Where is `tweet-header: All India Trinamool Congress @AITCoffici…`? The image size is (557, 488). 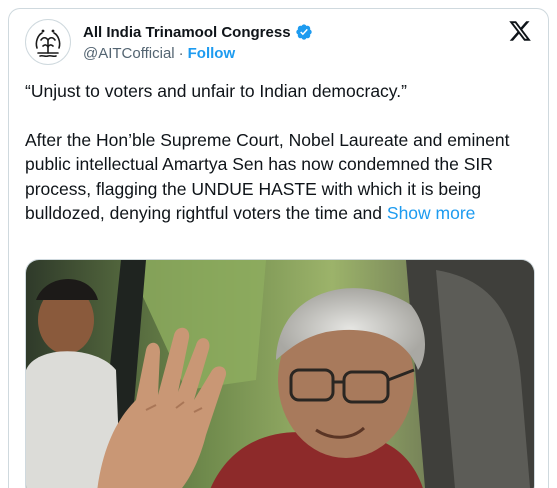
tweet-header: All India Trinamool Congress @AITCoffici… is located at coordinates (278, 43).